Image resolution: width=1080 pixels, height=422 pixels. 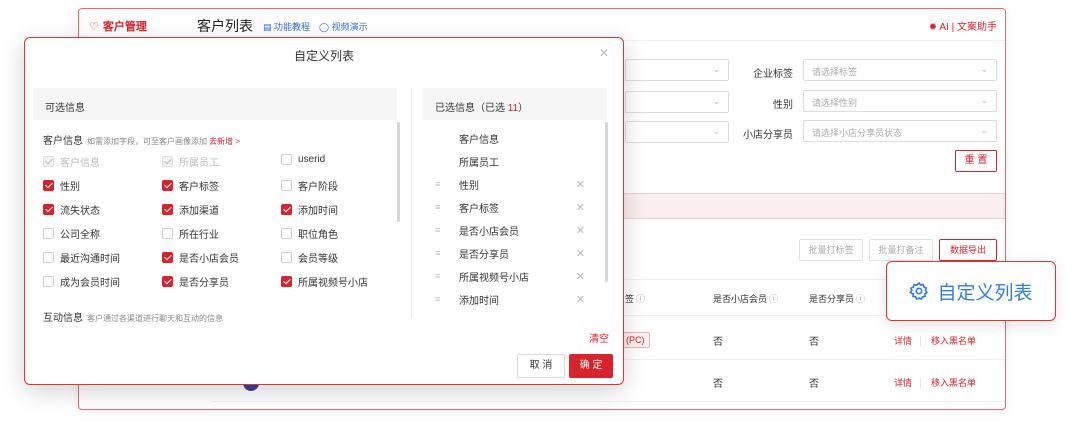 I want to click on brand: ♡ 客户管理, so click(x=118, y=26).